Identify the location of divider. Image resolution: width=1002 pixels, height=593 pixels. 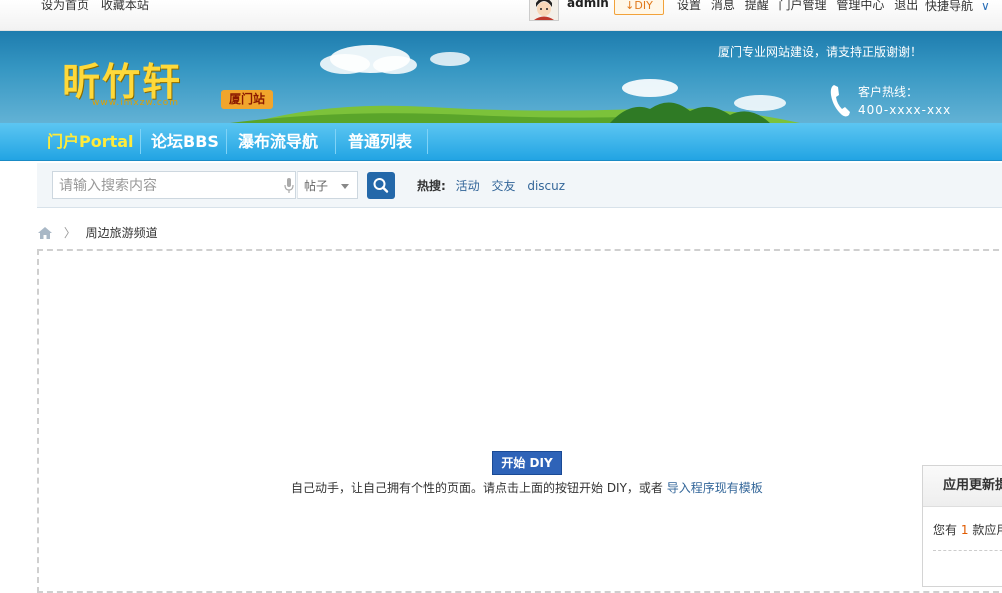
(967, 550).